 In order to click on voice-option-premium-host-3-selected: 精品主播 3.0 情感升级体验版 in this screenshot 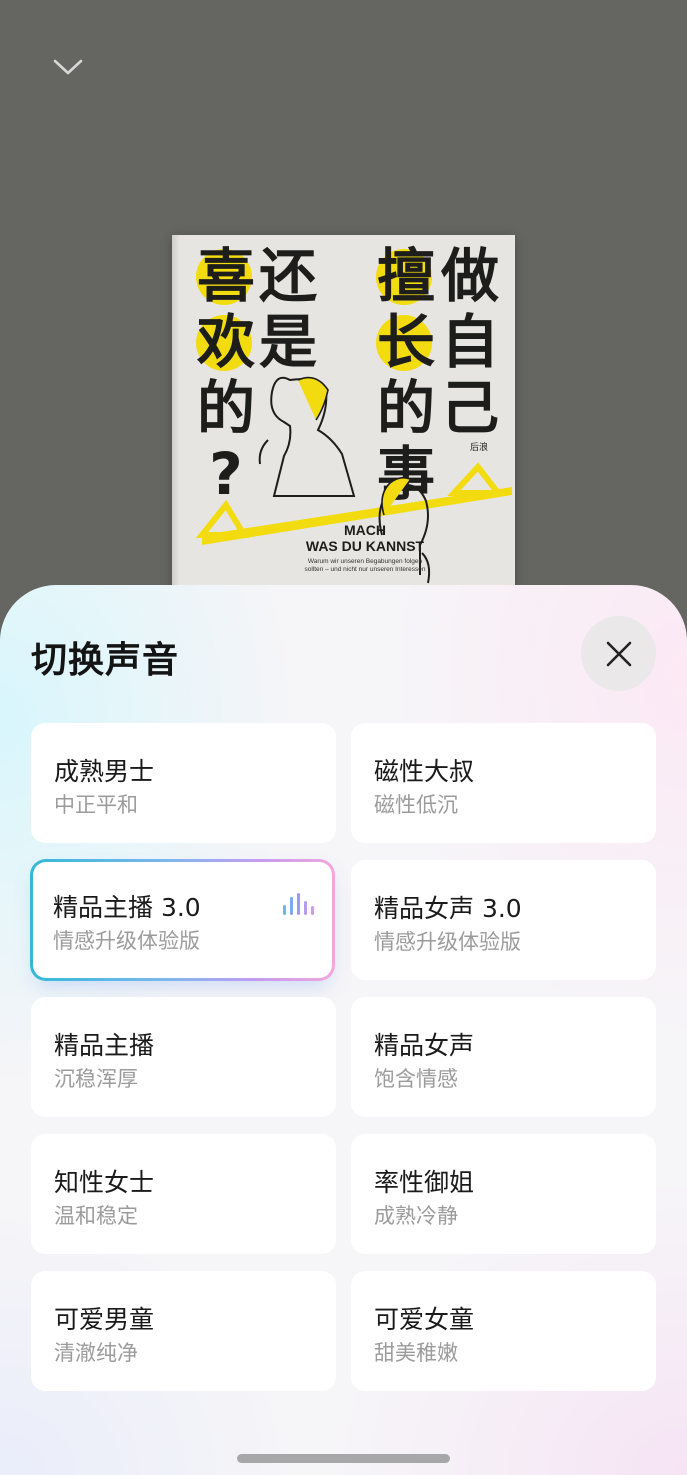, I will do `click(182, 920)`.